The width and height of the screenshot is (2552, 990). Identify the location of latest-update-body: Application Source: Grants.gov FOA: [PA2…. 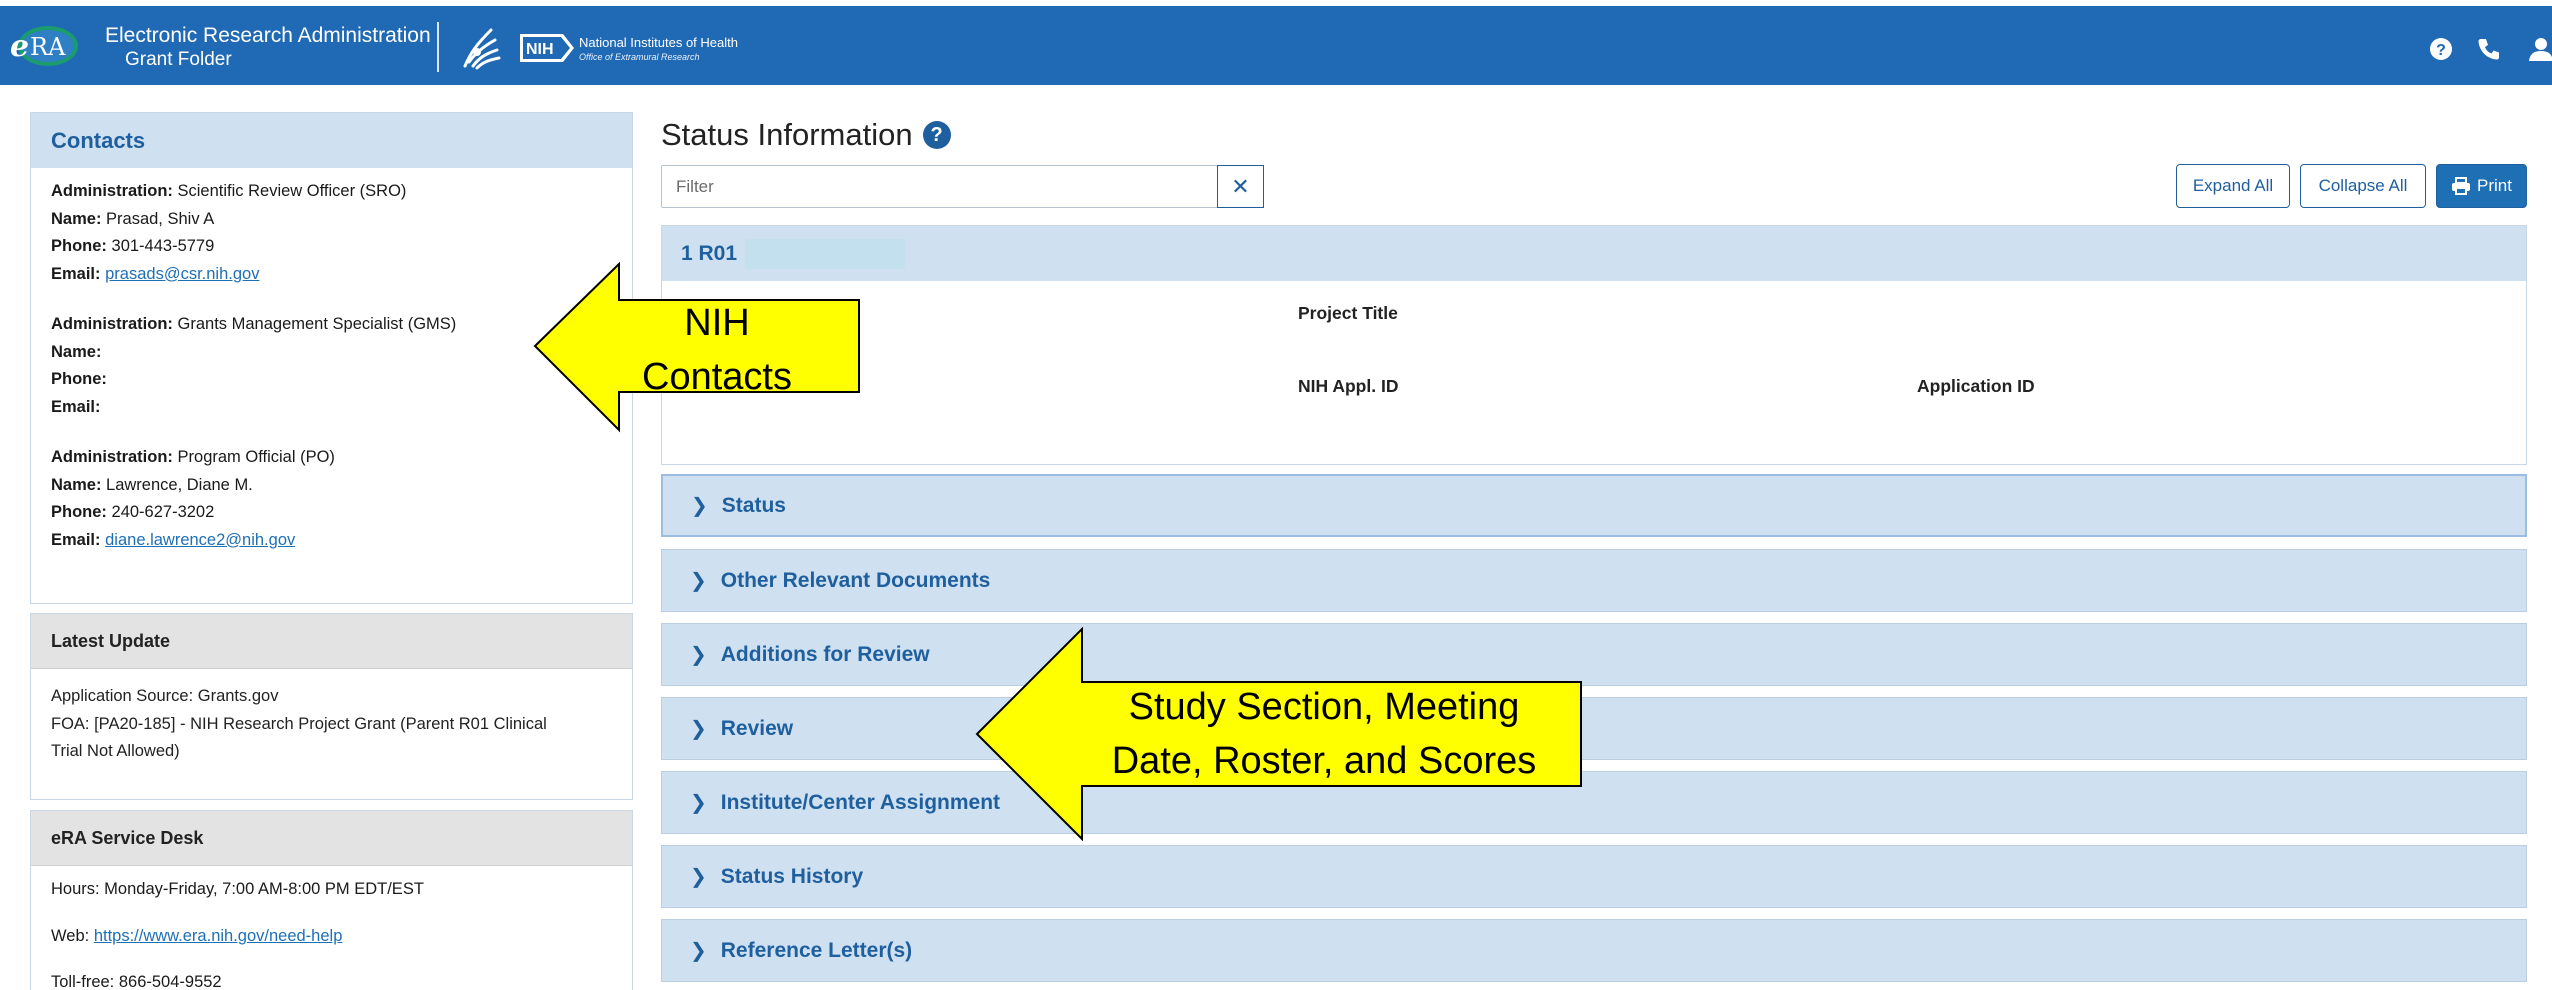
(331, 717).